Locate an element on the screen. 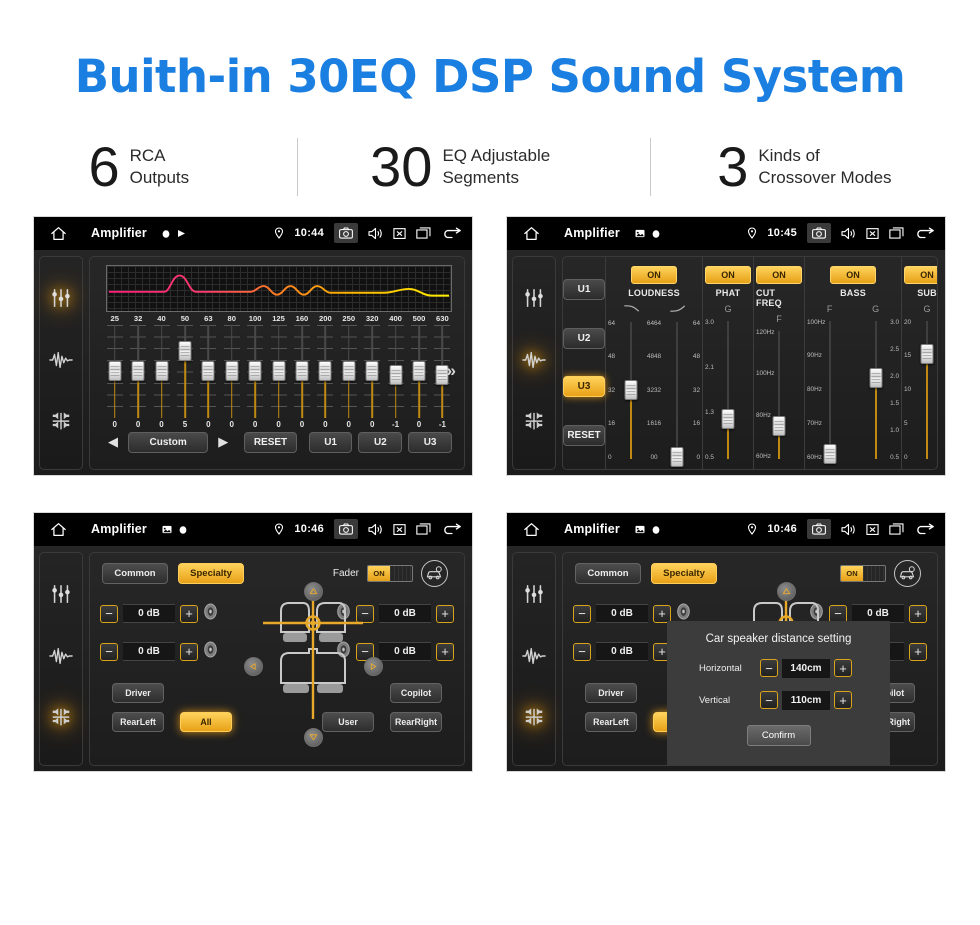  dsp-preset-u3-button: U3 is located at coordinates (584, 387).